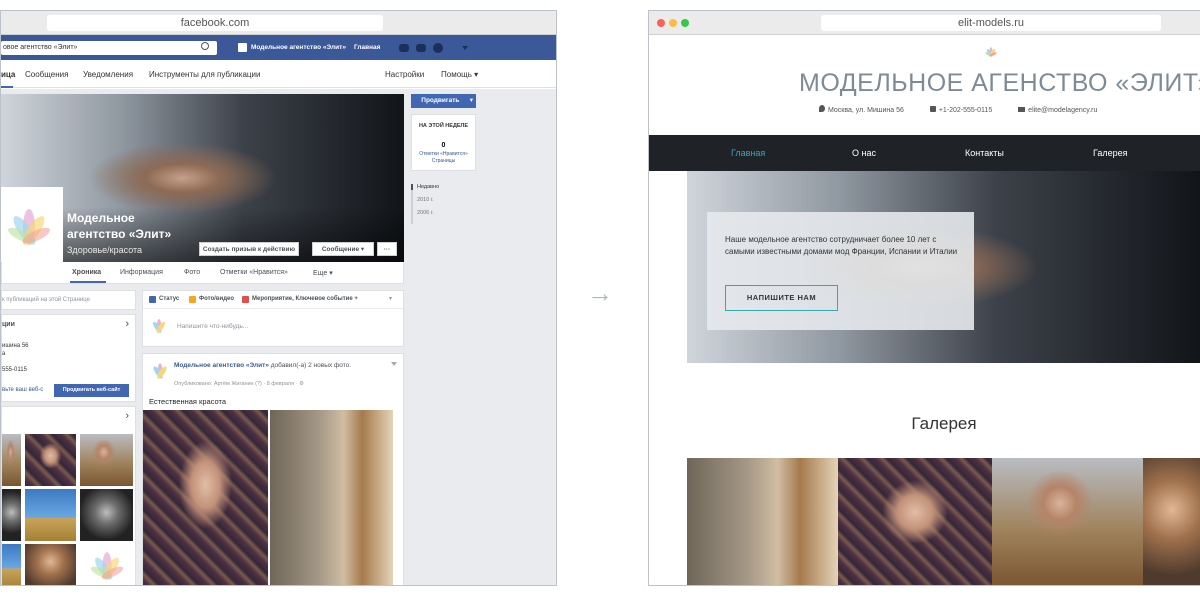  I want to click on tab-page: ица, so click(8, 74).